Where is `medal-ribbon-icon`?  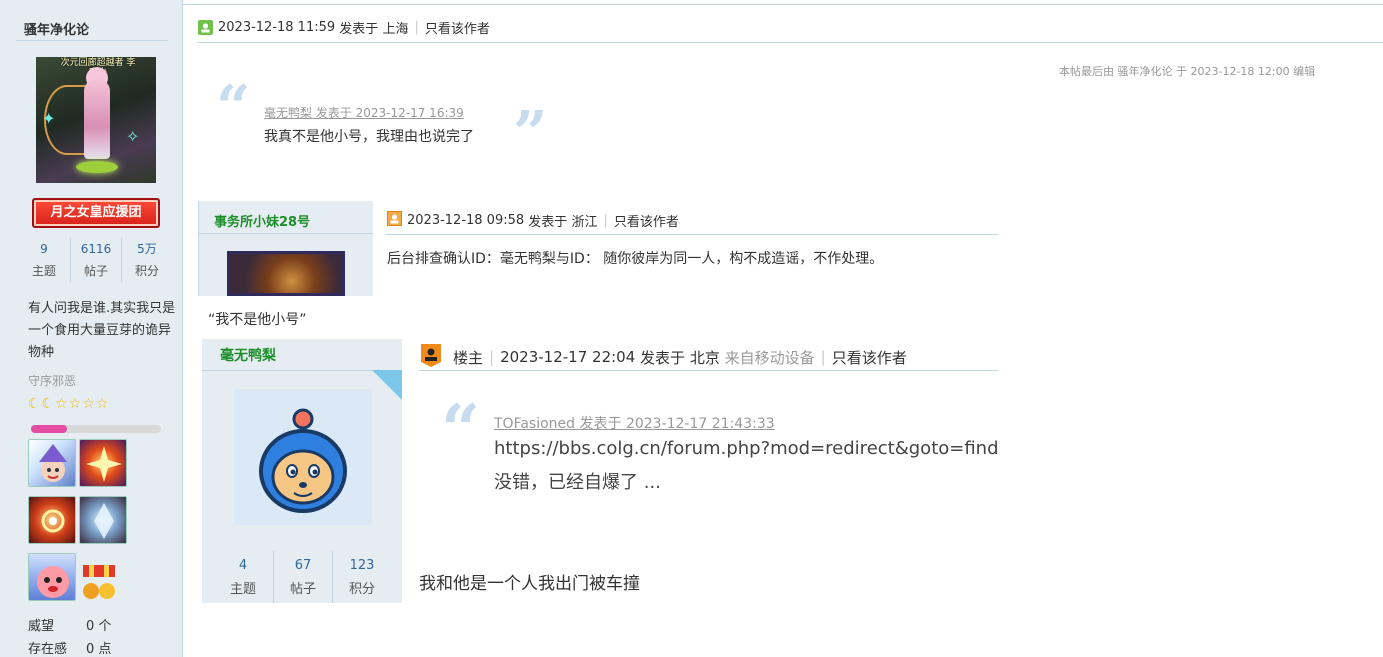 medal-ribbon-icon is located at coordinates (99, 584).